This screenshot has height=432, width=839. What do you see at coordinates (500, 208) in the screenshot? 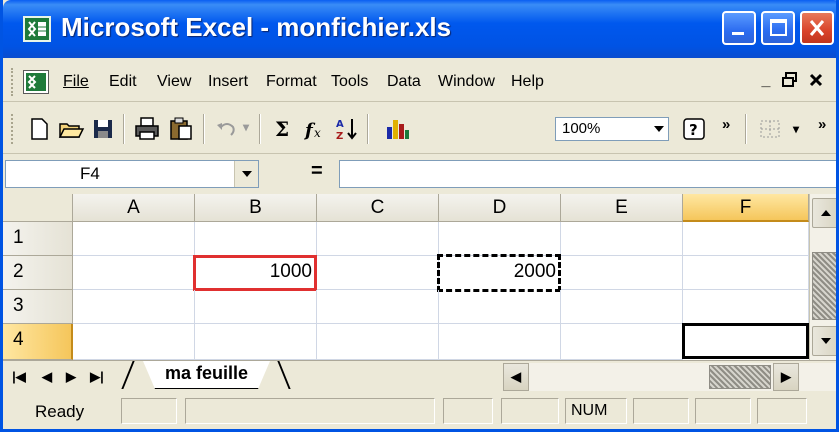
I see `column-header-d: D` at bounding box center [500, 208].